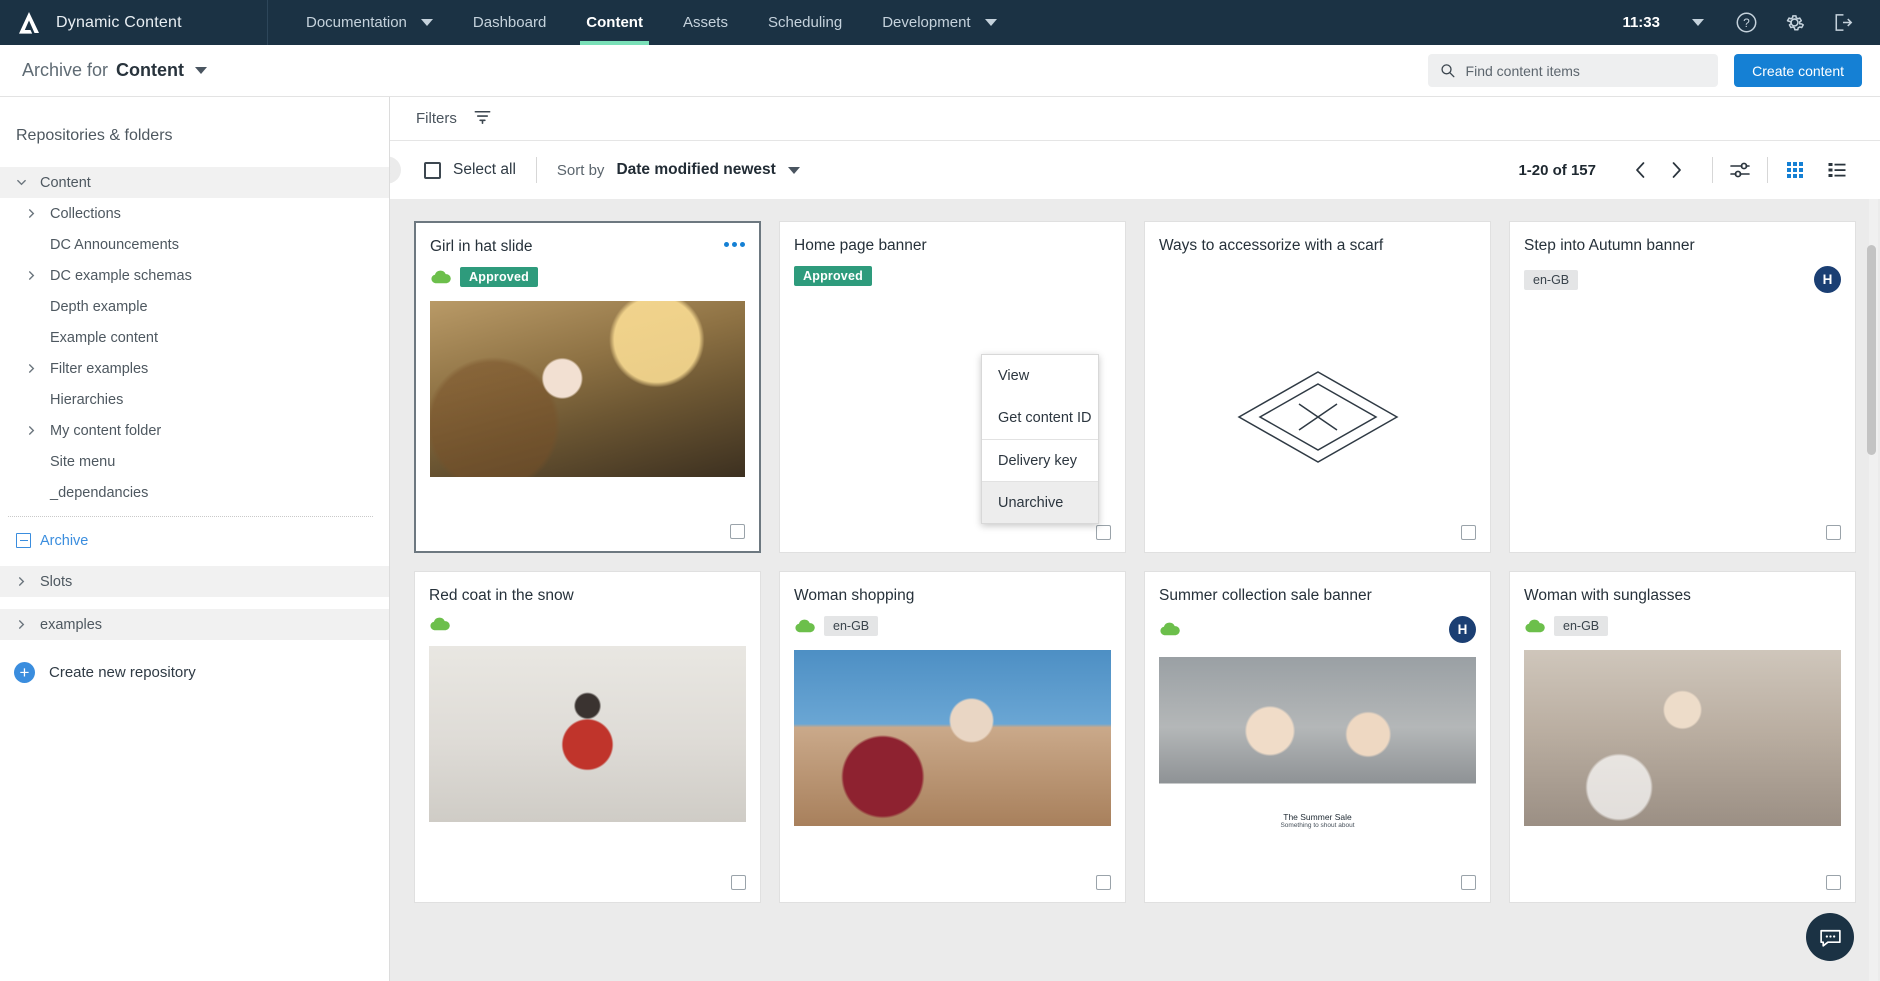 This screenshot has width=1880, height=981. Describe the element at coordinates (134, 22) in the screenshot. I see `brand-logo-group: Dynamic Content` at that location.